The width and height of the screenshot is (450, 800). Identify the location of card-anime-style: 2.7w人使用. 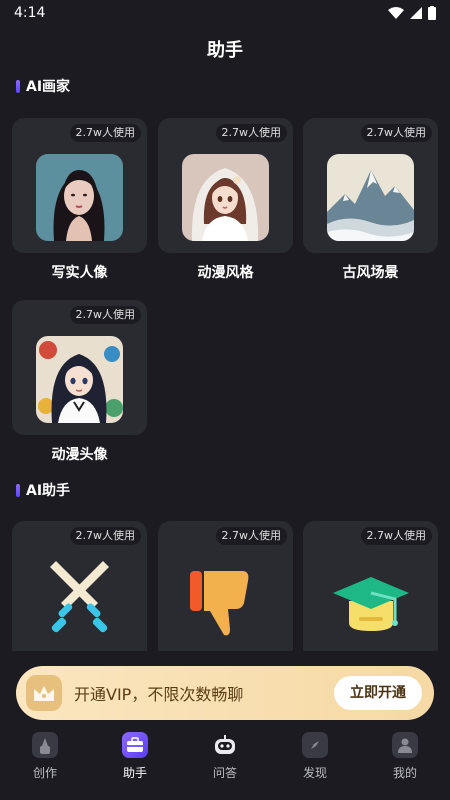
(225, 185).